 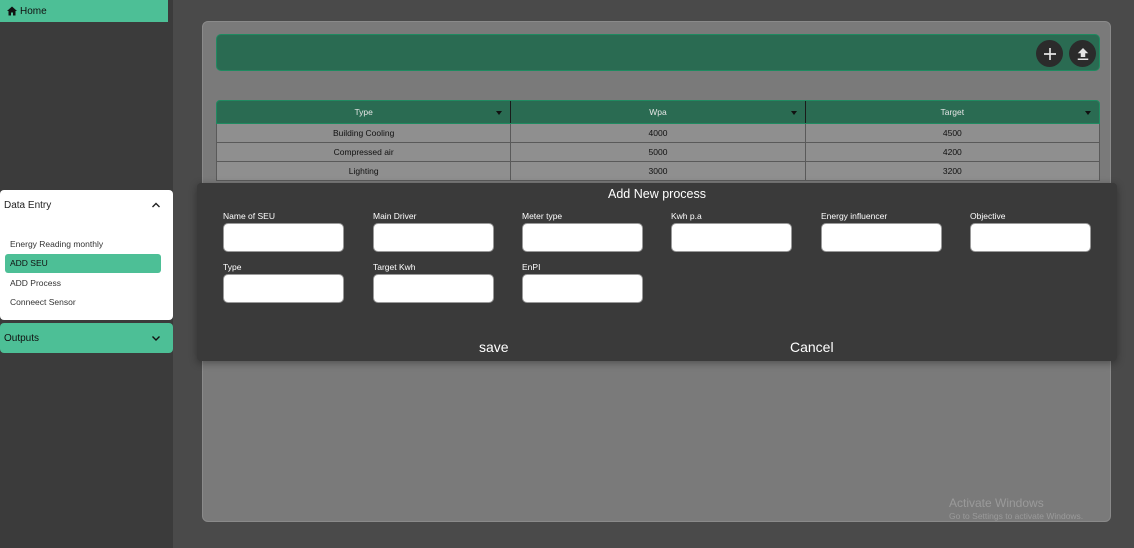 What do you see at coordinates (28, 205) in the screenshot?
I see `data-entry-title: Data Entry` at bounding box center [28, 205].